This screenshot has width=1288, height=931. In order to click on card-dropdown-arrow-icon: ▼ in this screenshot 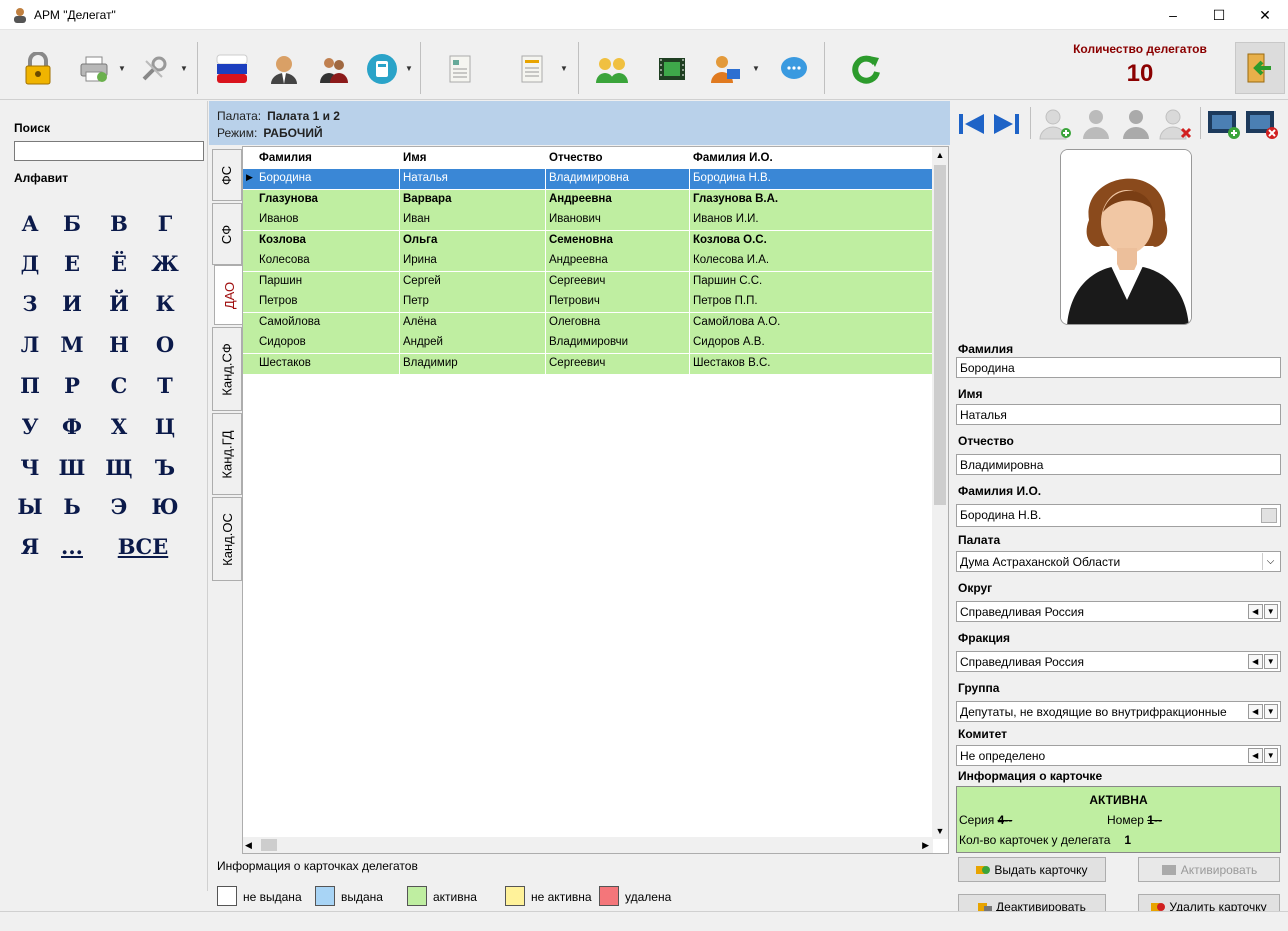, I will do `click(409, 68)`.